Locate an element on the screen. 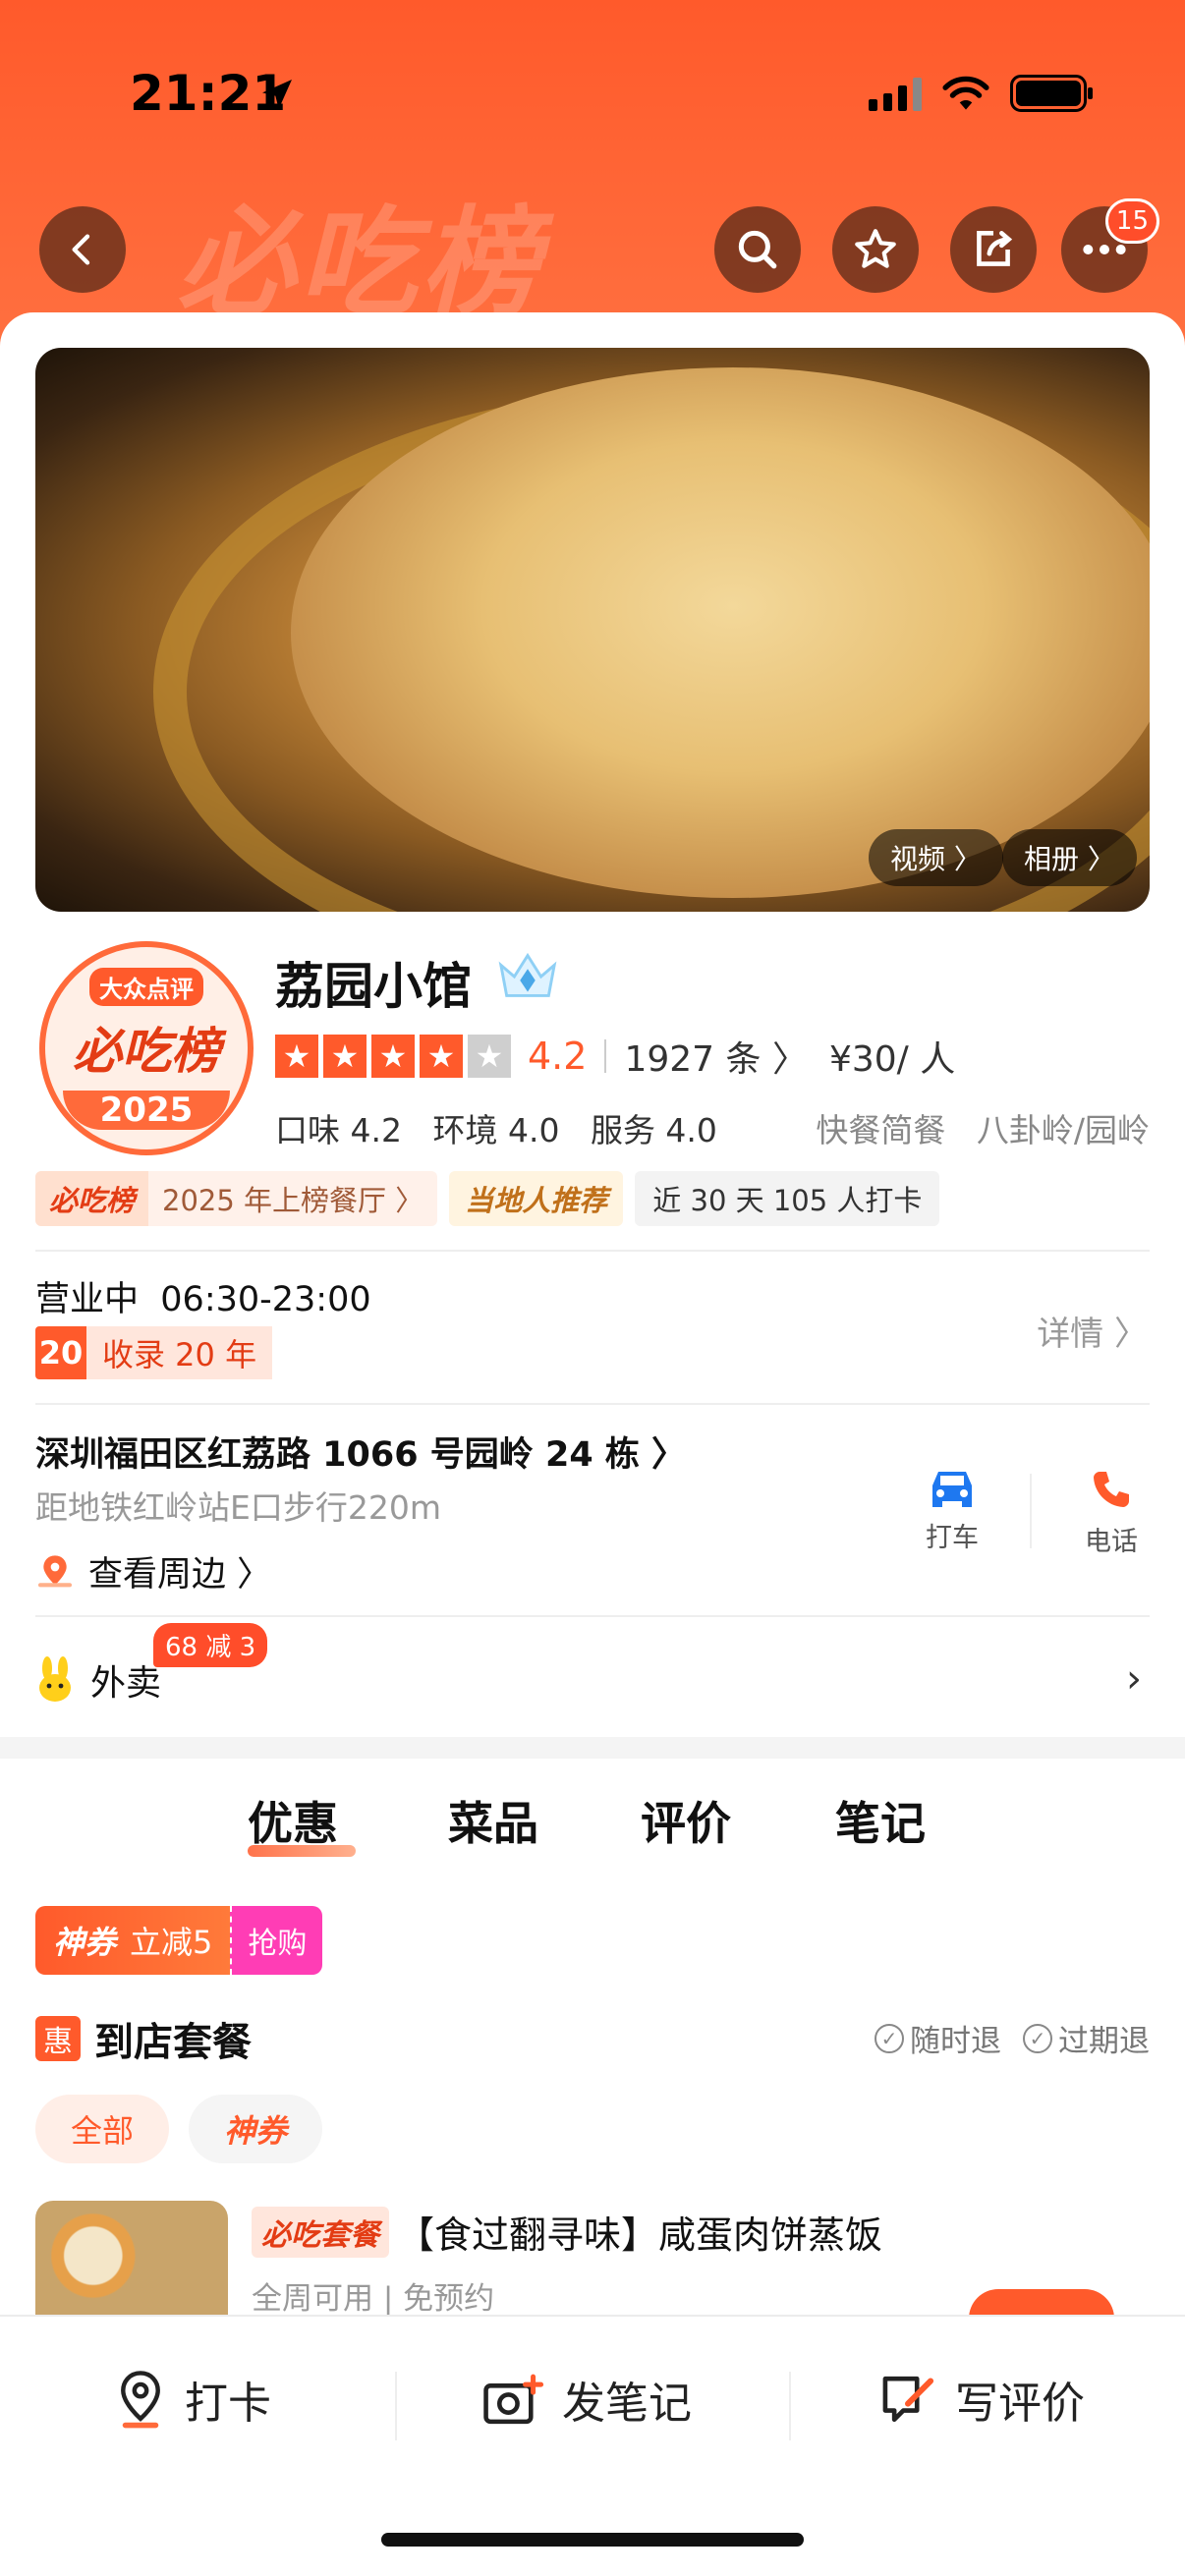  tab-dishes: 菜品 is located at coordinates (493, 1820).